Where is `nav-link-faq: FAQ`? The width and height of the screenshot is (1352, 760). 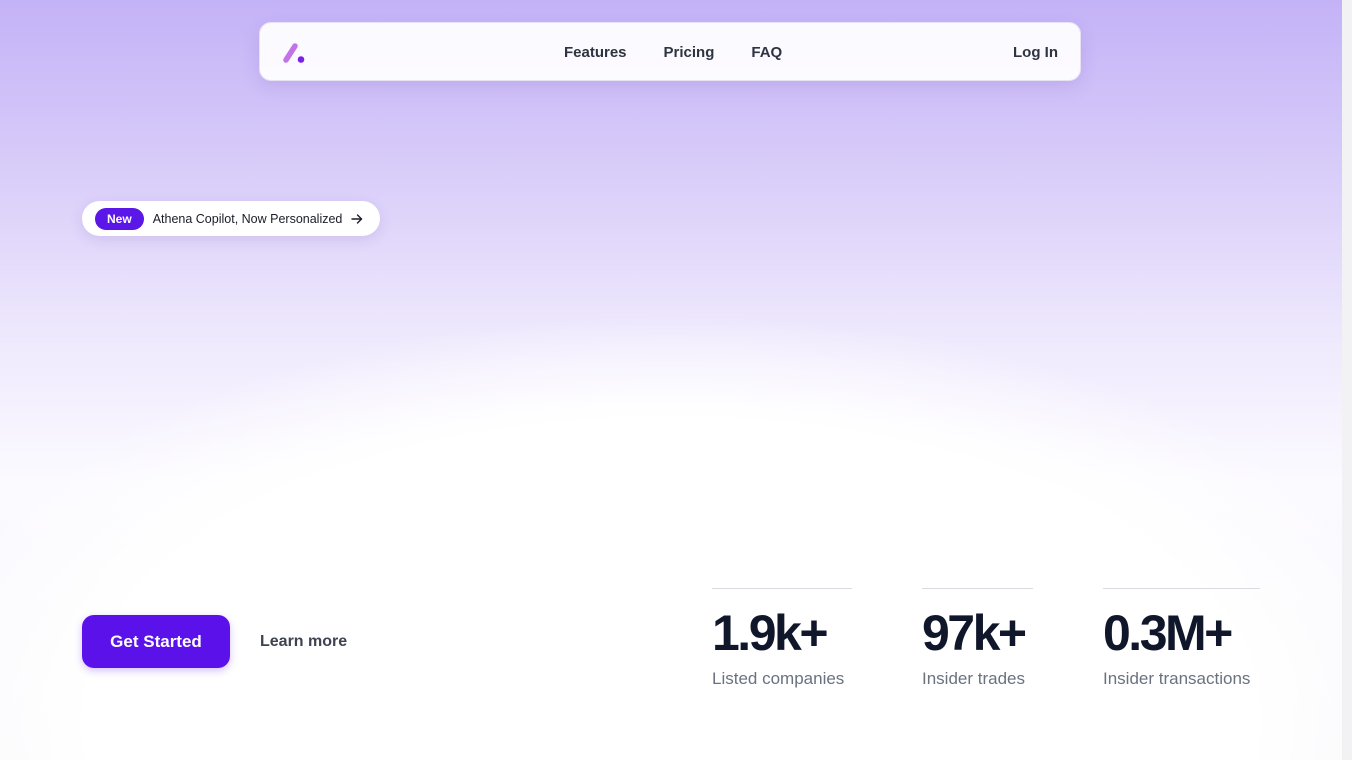 nav-link-faq: FAQ is located at coordinates (766, 52).